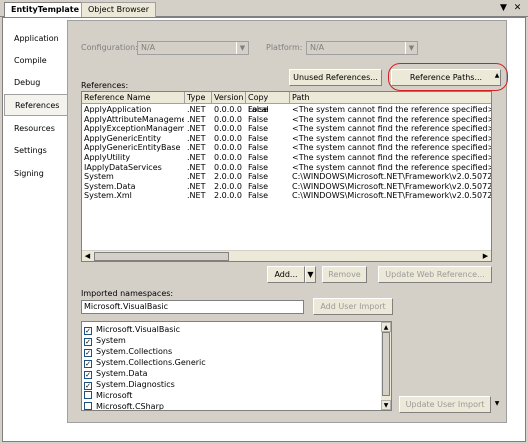  What do you see at coordinates (132, 148) in the screenshot?
I see `cell-name: ApplyGenericEntityBase` at bounding box center [132, 148].